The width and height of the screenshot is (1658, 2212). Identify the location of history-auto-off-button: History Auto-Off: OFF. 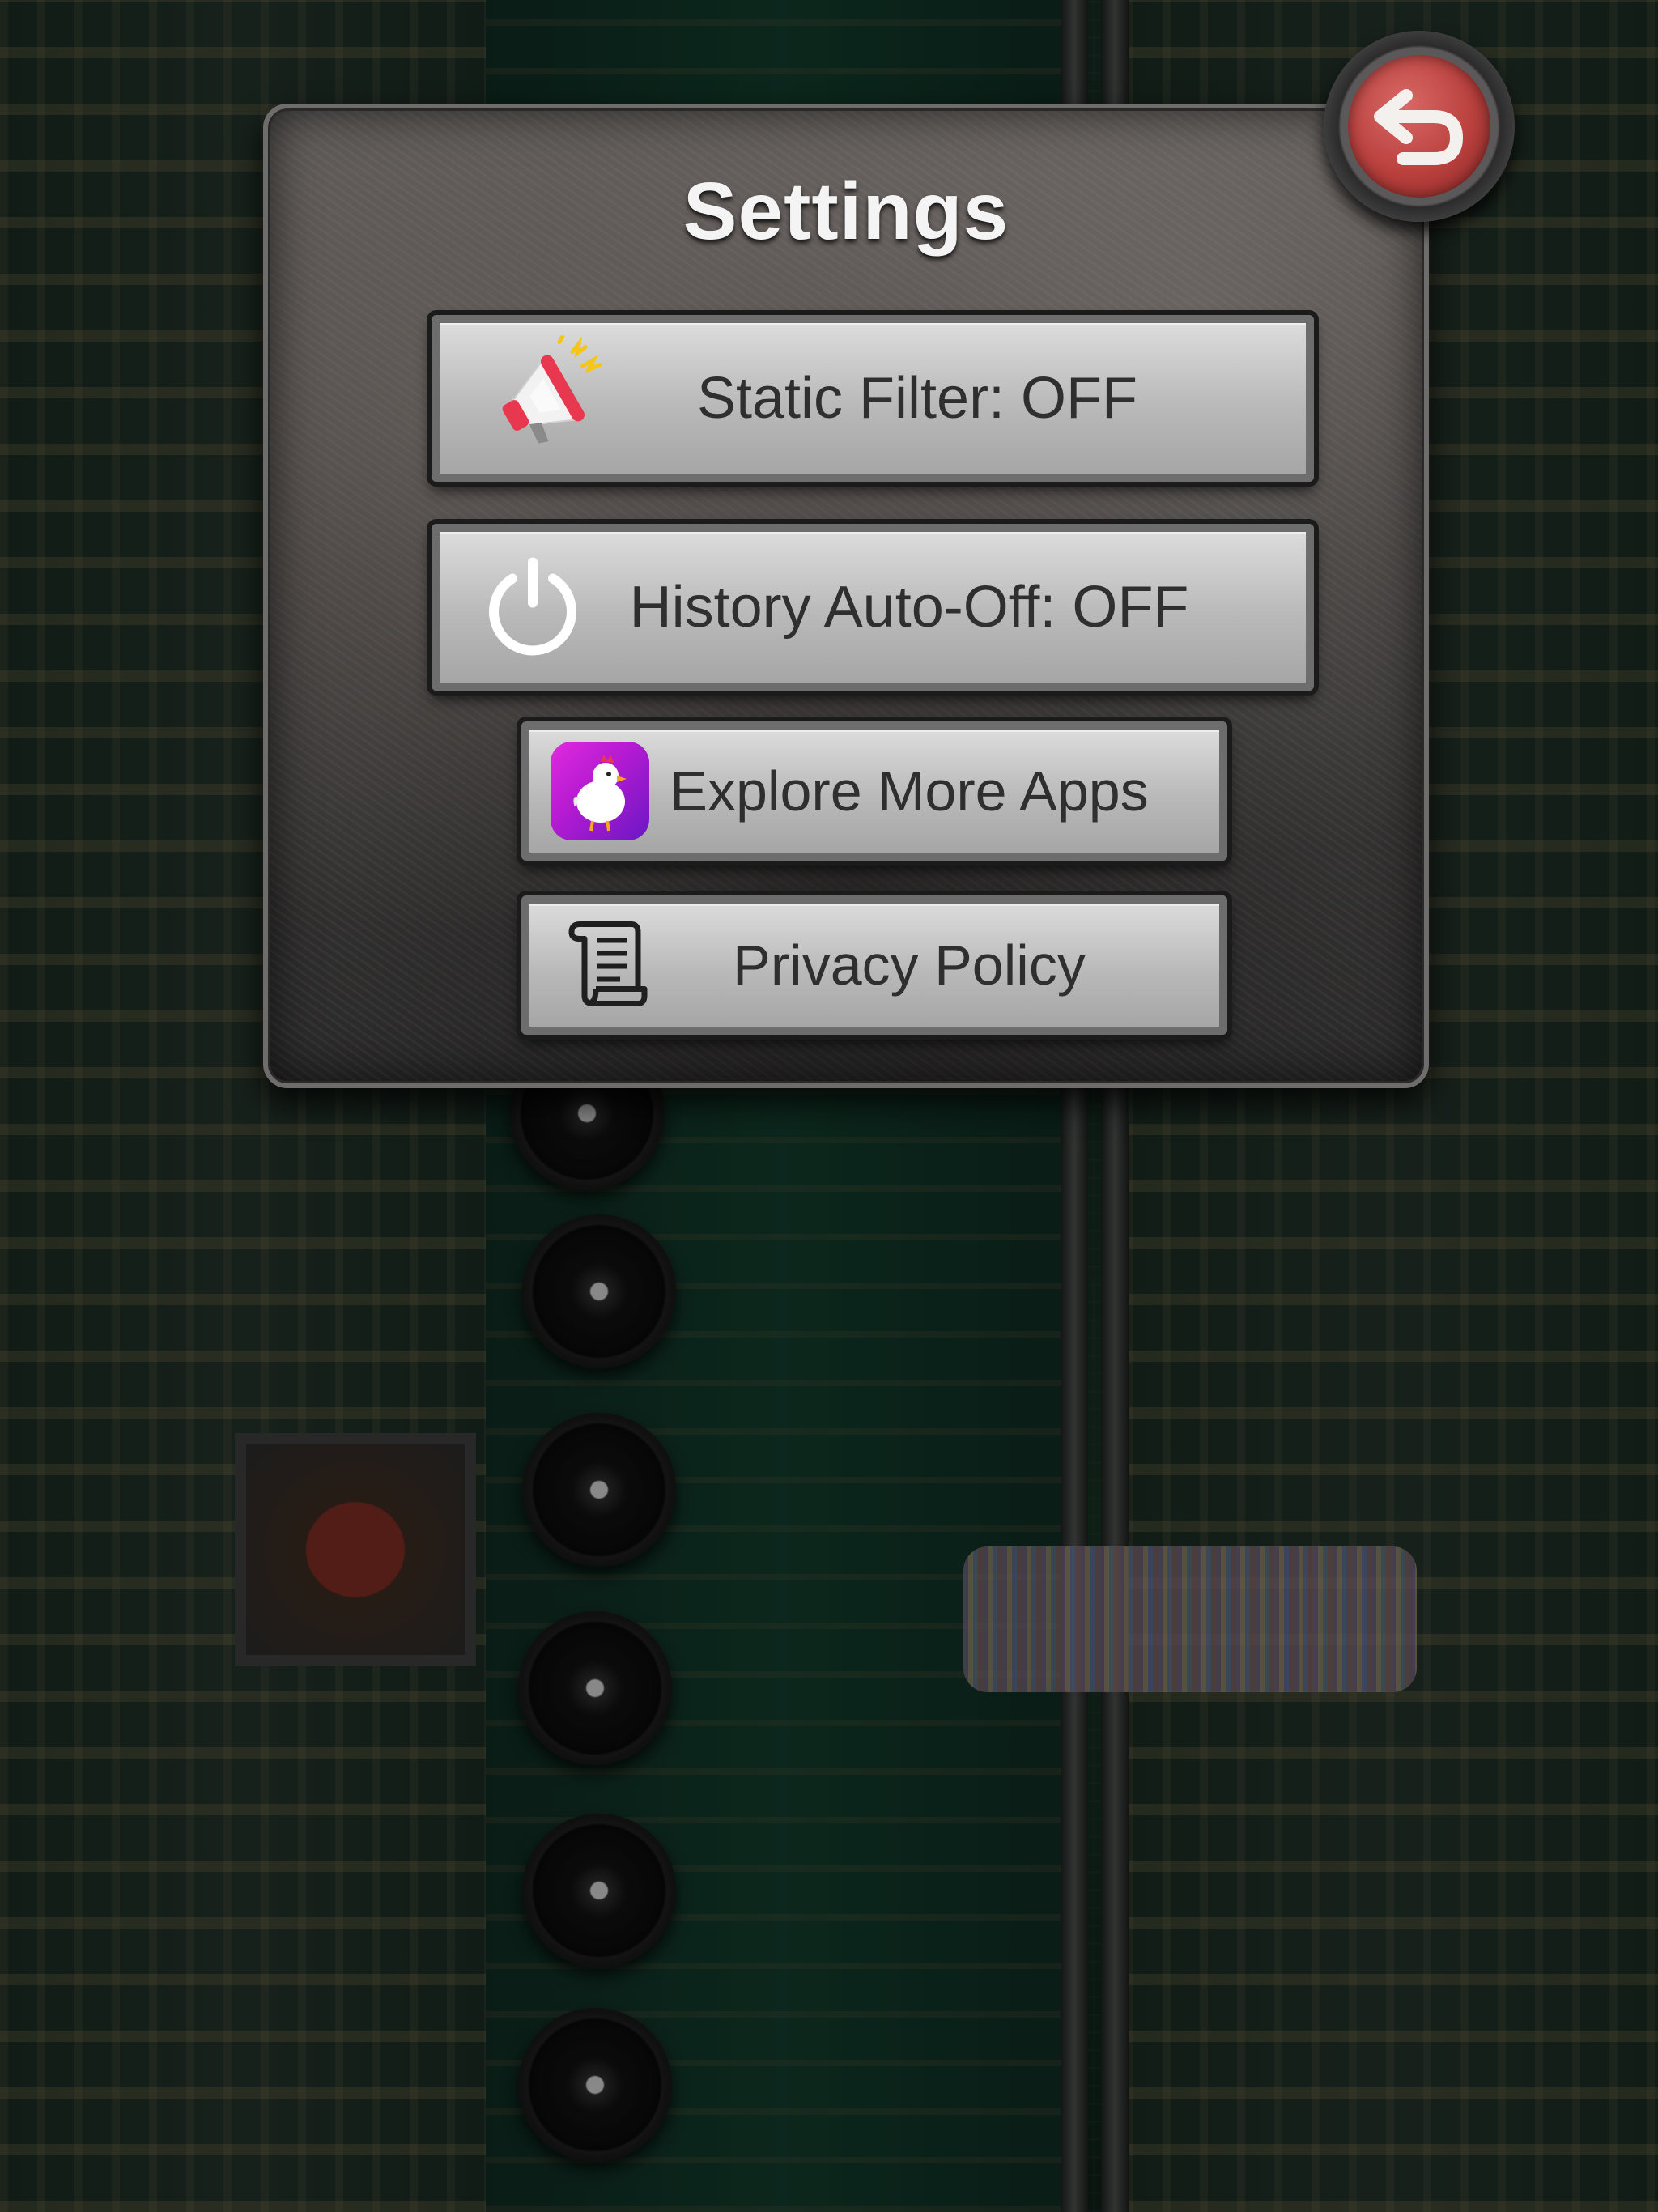
(873, 607).